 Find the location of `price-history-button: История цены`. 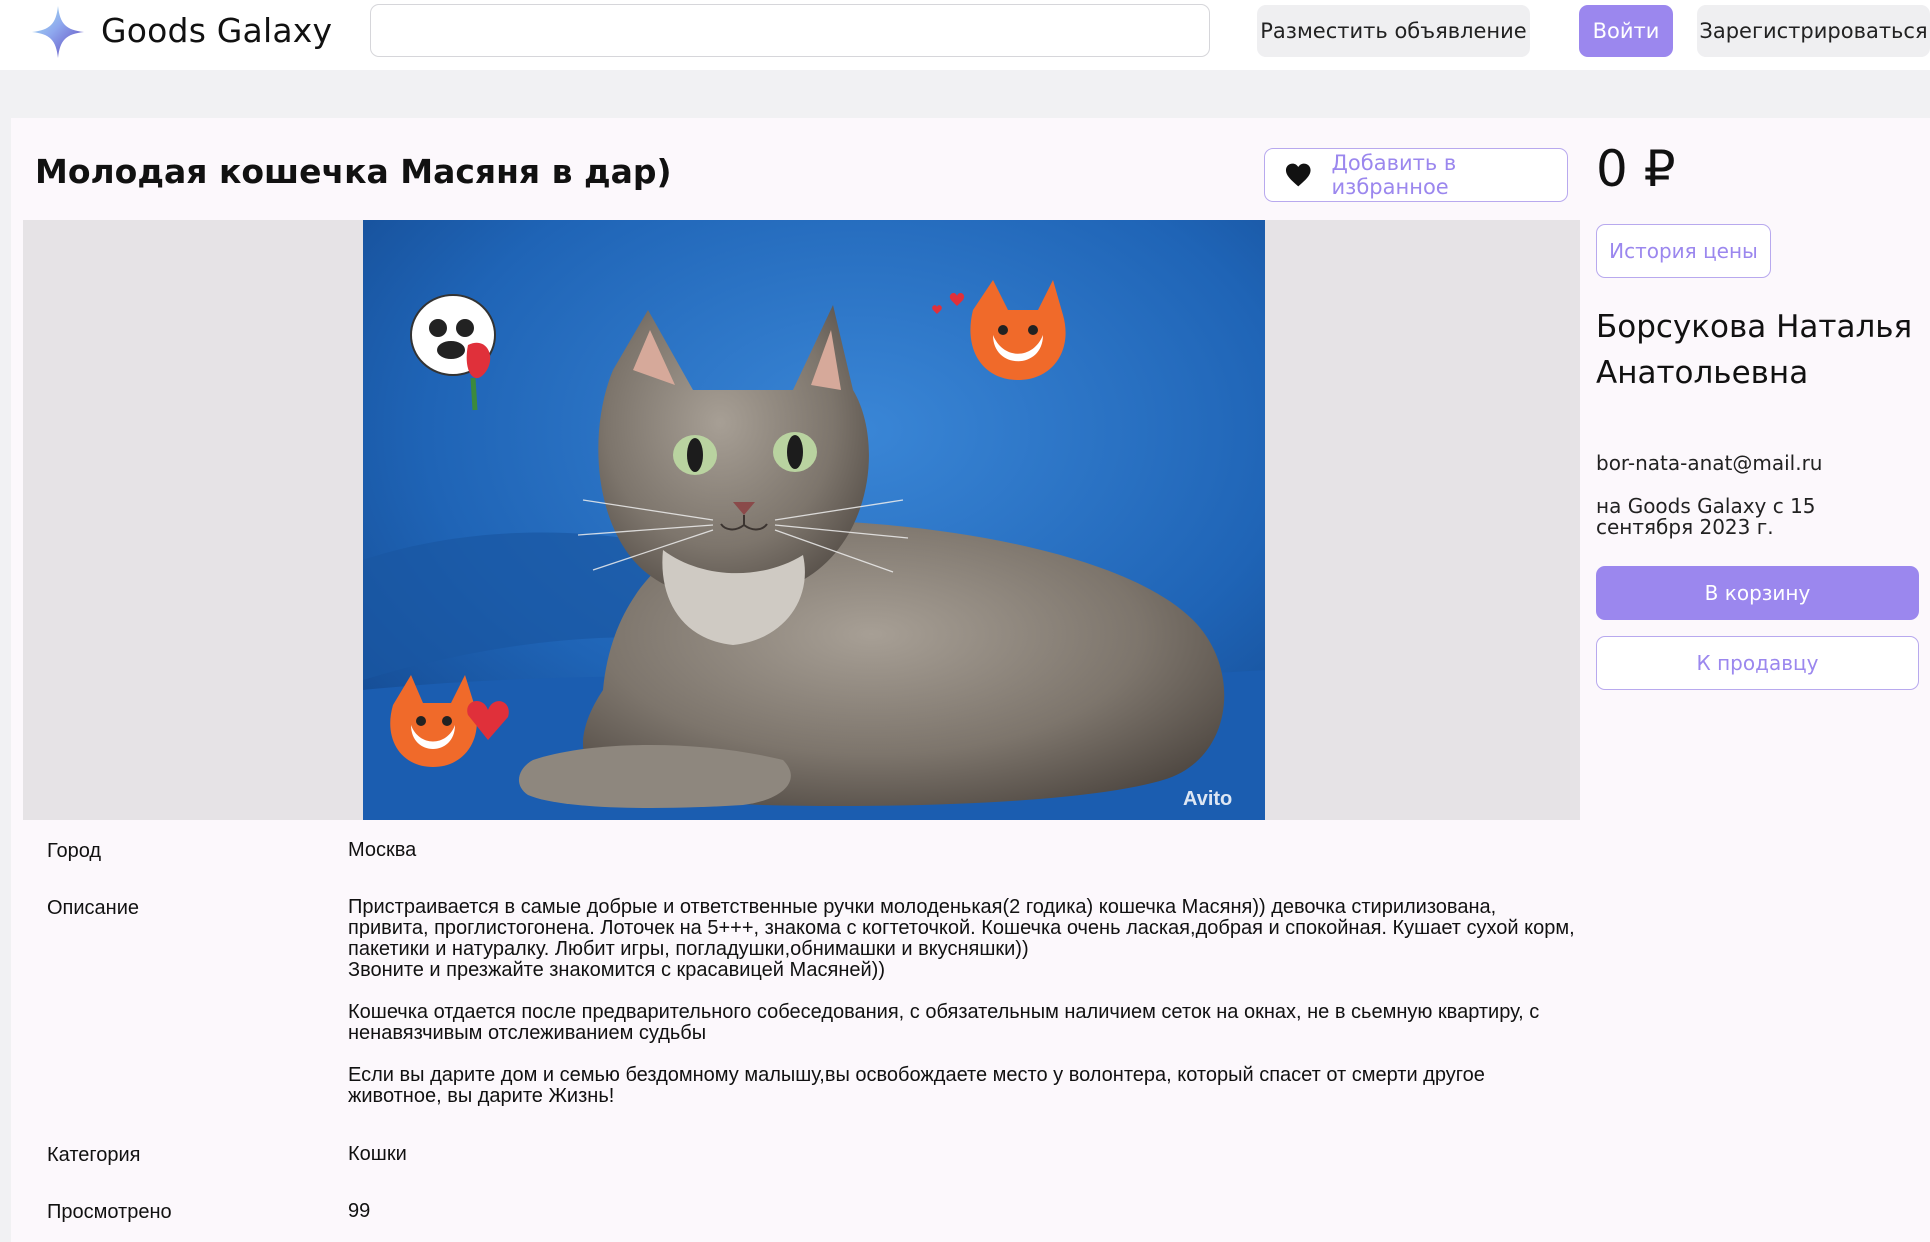

price-history-button: История цены is located at coordinates (1683, 251).